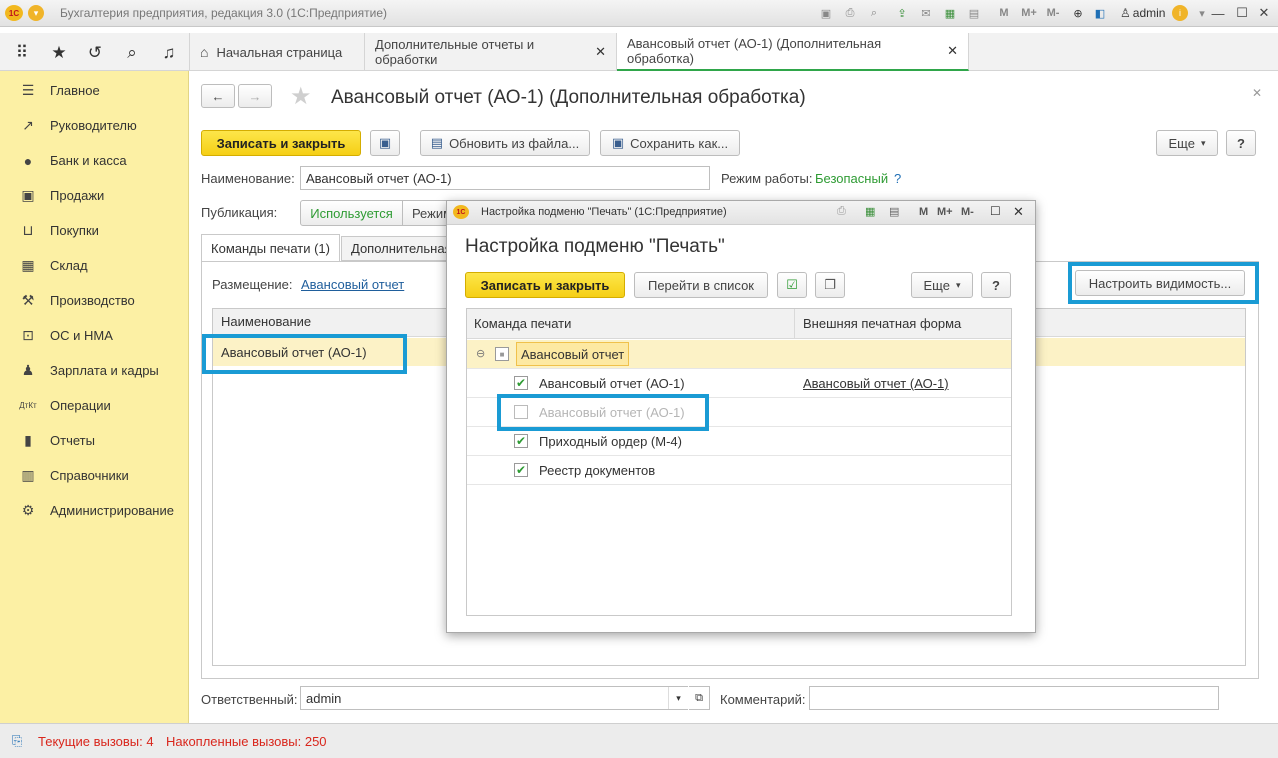 The image size is (1278, 758). What do you see at coordinates (94, 475) in the screenshot?
I see `sidebar-item-directories: ▥ Справочники` at bounding box center [94, 475].